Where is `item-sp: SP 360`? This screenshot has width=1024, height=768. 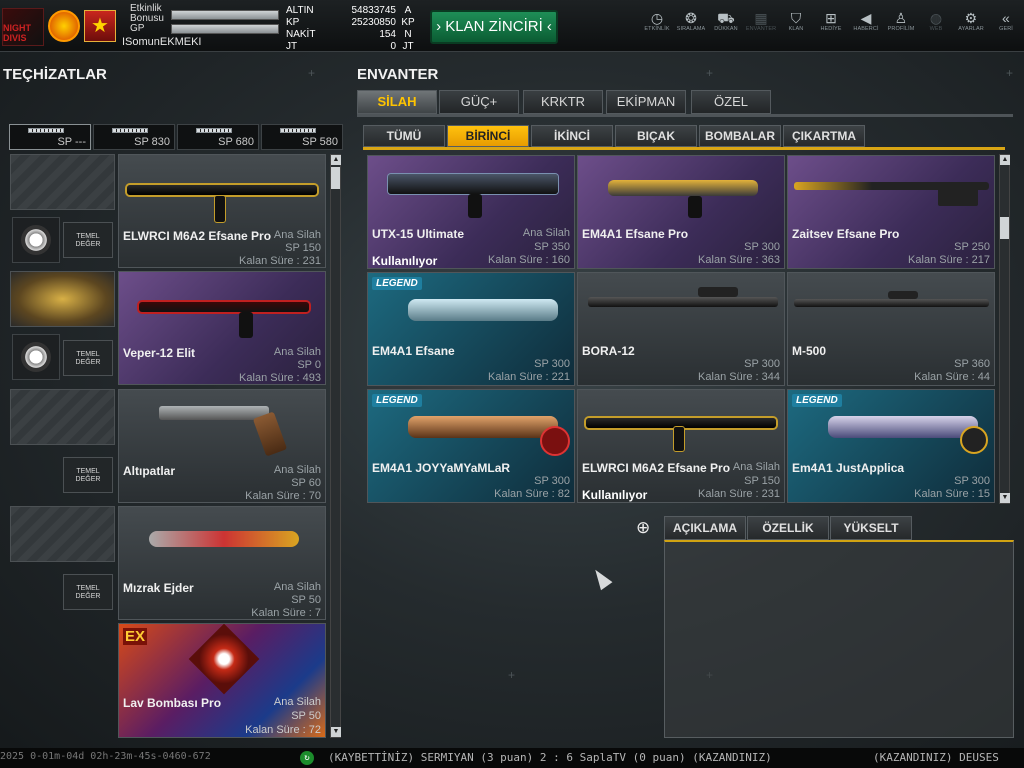 item-sp: SP 360 is located at coordinates (972, 364).